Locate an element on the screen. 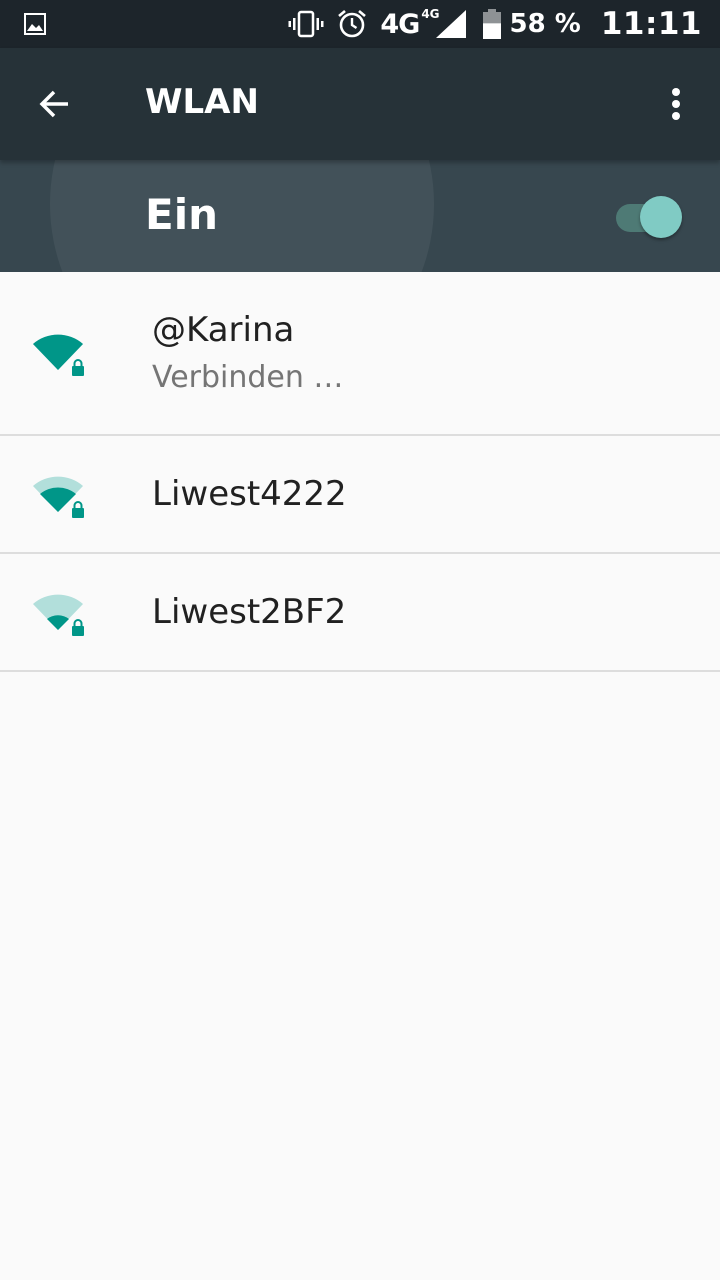  vibrate-icon is located at coordinates (306, 24).